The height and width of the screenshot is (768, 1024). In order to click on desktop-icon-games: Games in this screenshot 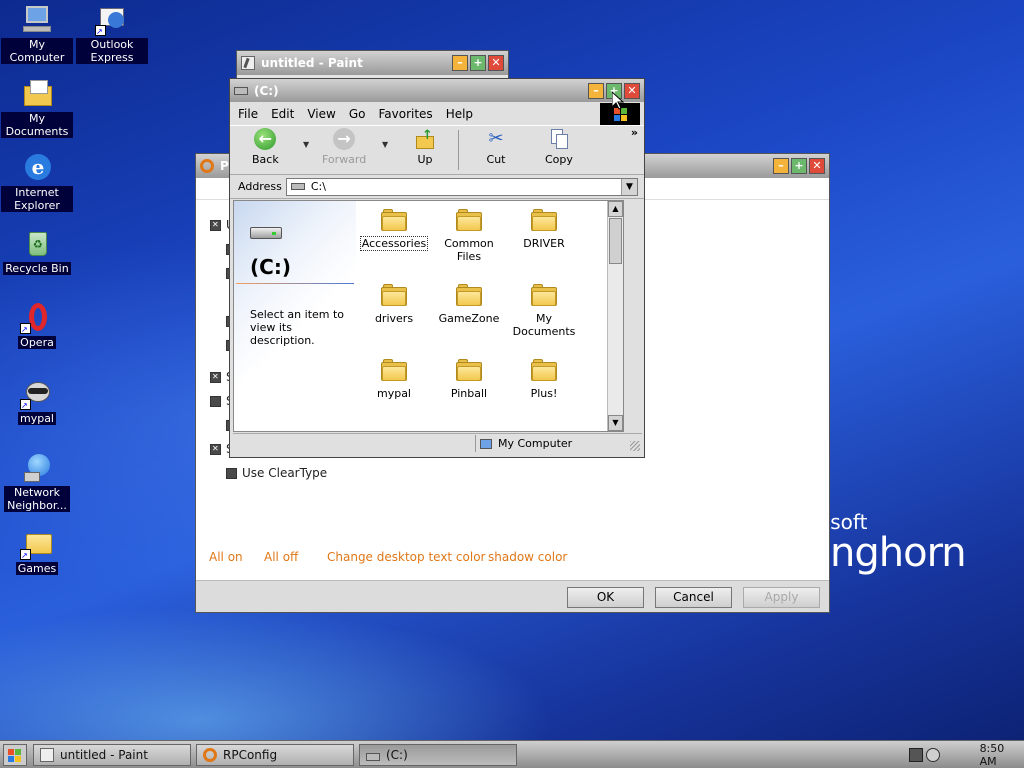, I will do `click(37, 551)`.